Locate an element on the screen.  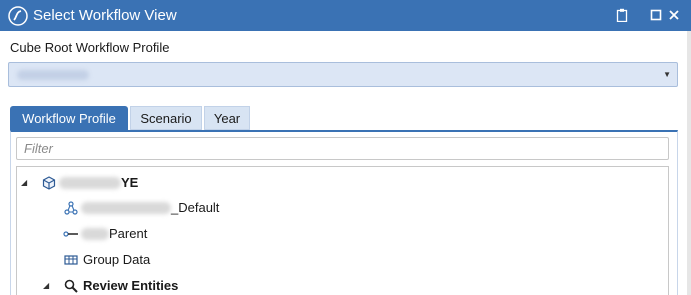
profile-label: Cube Root Workflow Profile is located at coordinates (90, 47).